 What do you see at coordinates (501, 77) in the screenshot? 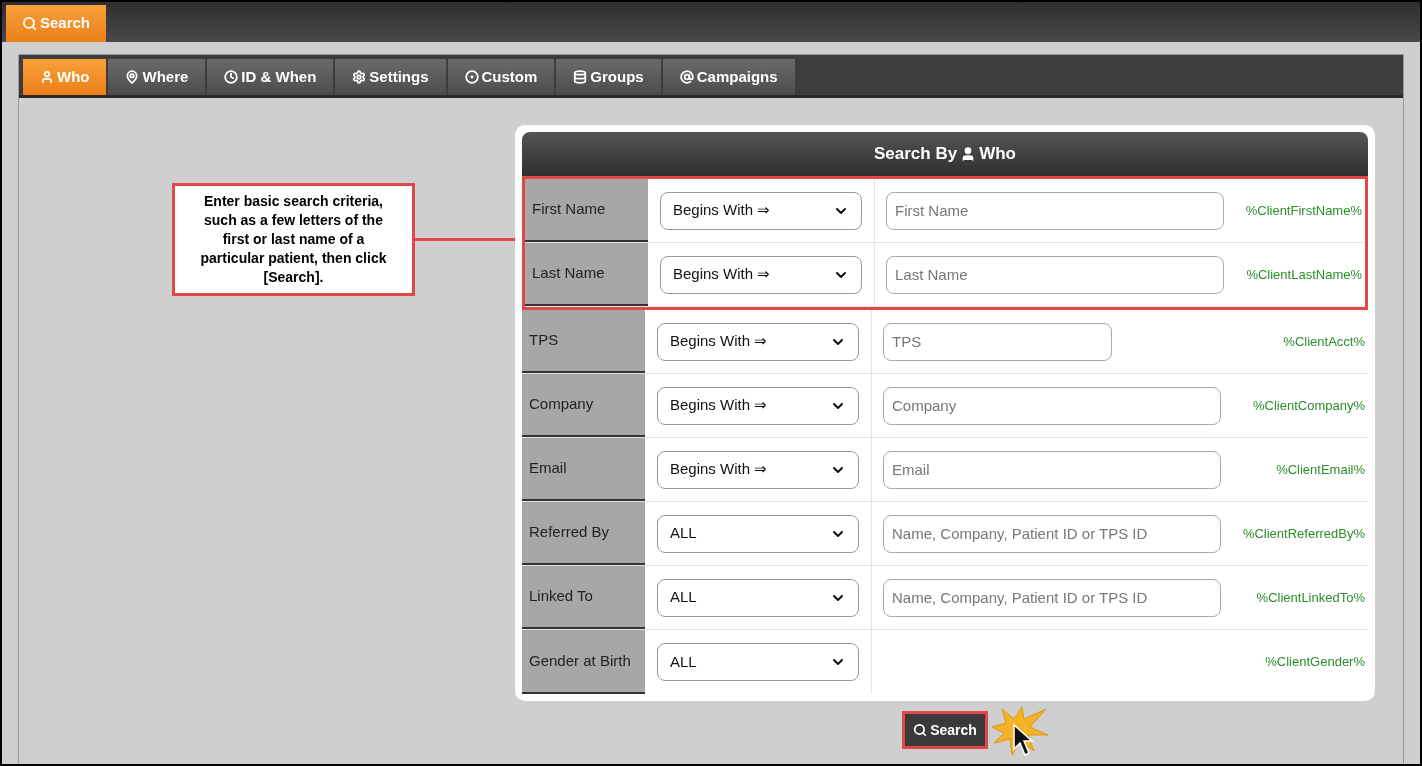
I see `category-tab: Custom` at bounding box center [501, 77].